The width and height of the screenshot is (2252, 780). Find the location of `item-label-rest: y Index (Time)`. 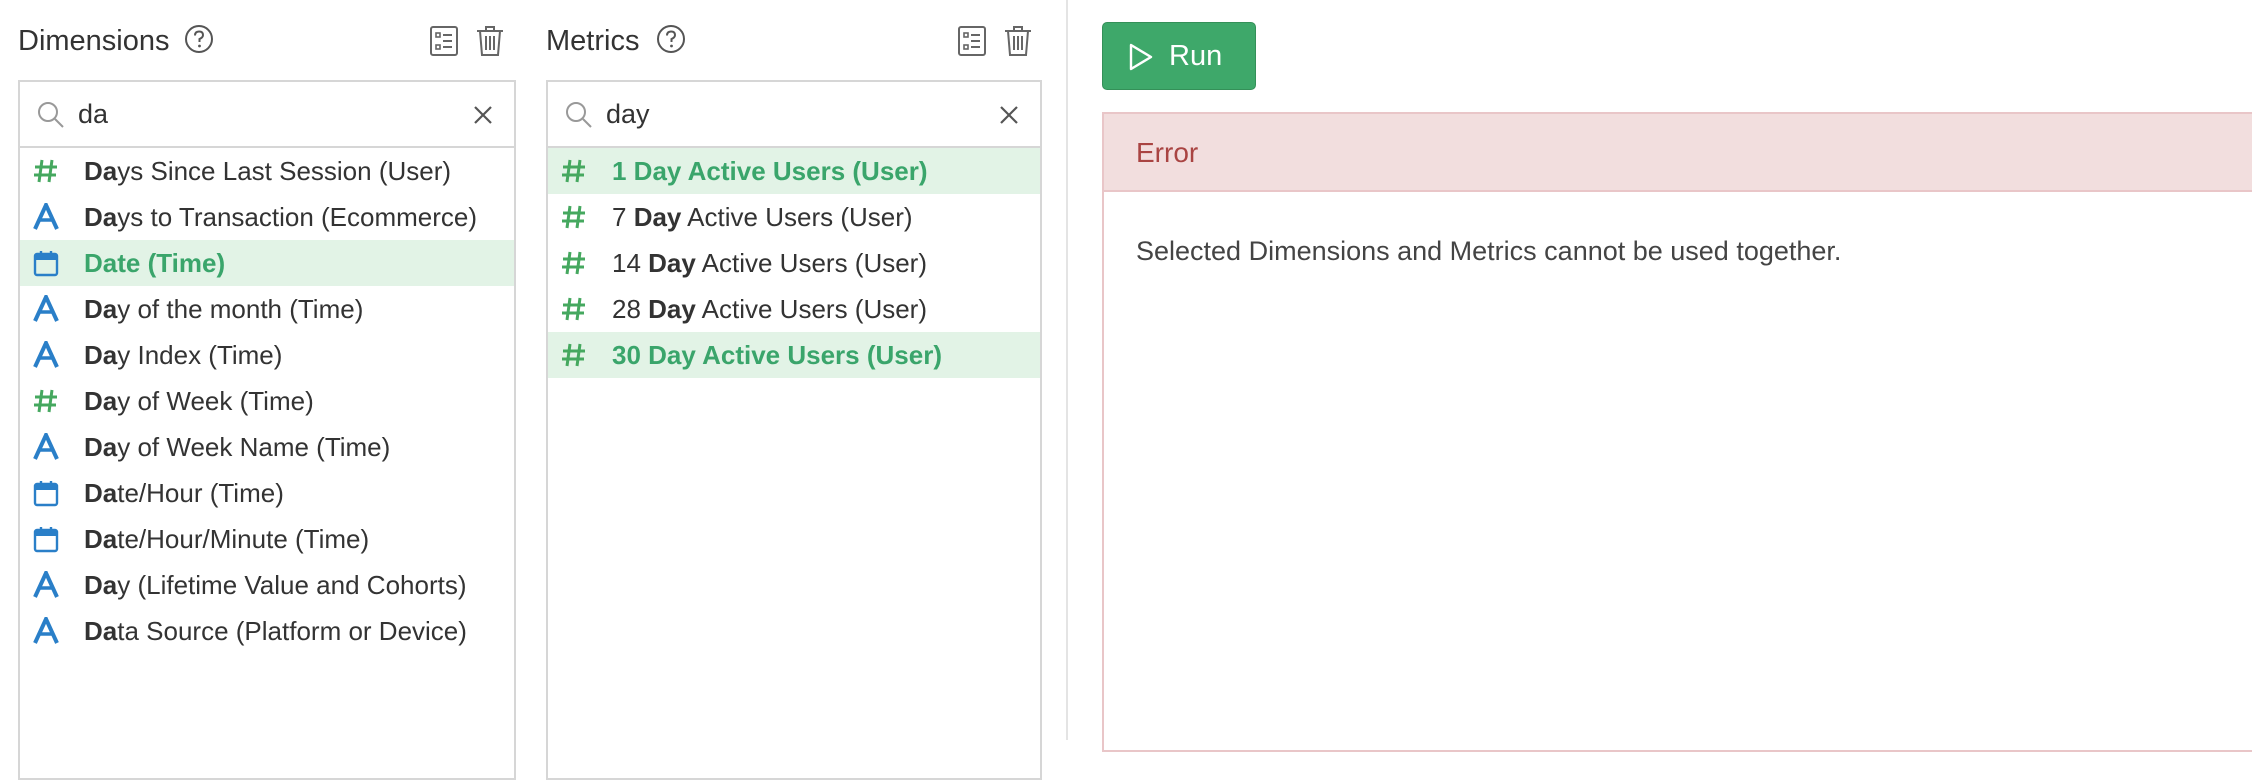

item-label-rest: y Index (Time) is located at coordinates (200, 355).